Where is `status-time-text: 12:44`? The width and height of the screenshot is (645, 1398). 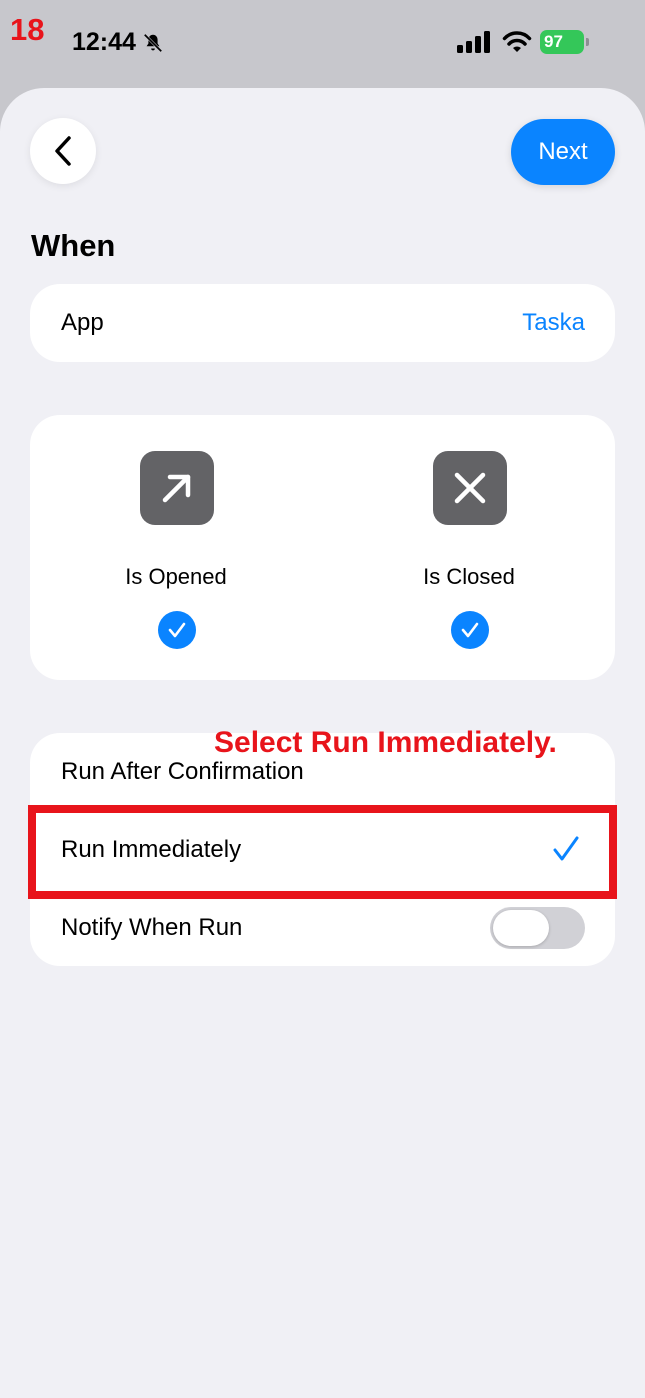 status-time-text: 12:44 is located at coordinates (104, 42).